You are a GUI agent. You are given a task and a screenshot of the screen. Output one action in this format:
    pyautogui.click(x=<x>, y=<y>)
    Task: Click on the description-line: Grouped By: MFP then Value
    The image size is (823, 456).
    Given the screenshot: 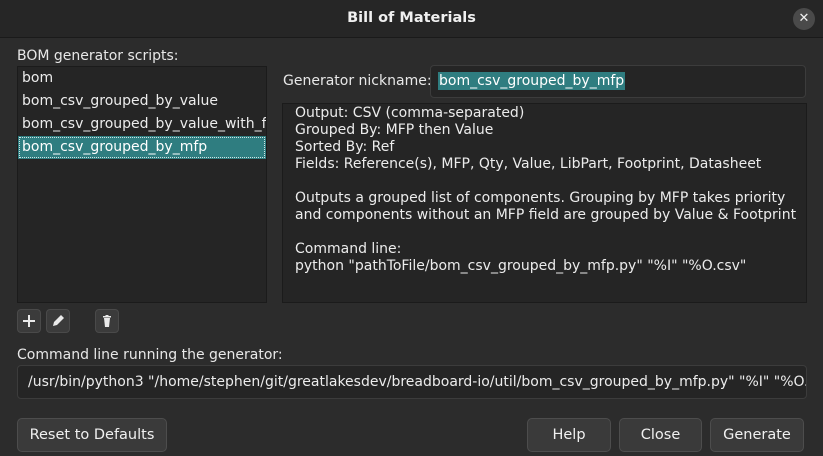 What is the action you would take?
    pyautogui.click(x=394, y=130)
    